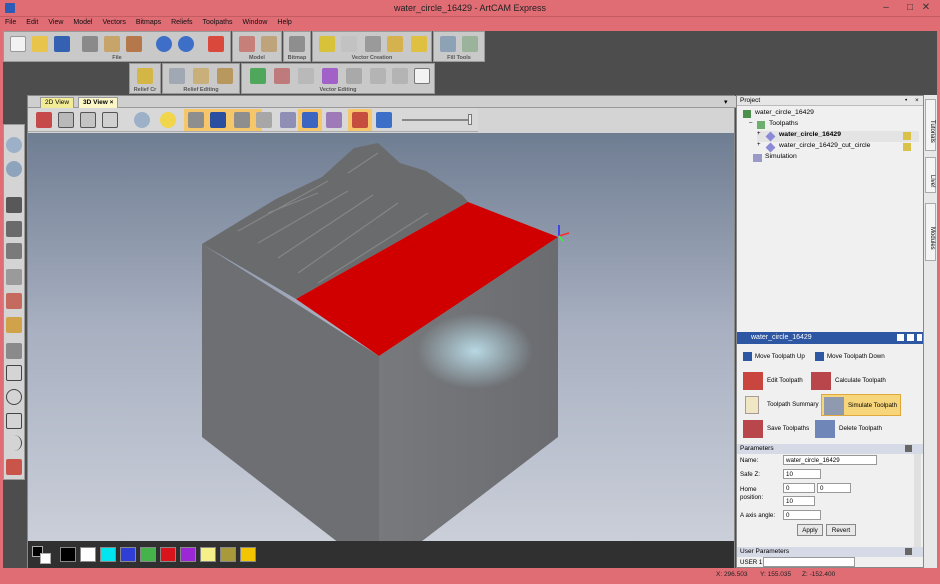 This screenshot has height=584, width=940. What do you see at coordinates (750, 123) in the screenshot?
I see `expand-icon: –` at bounding box center [750, 123].